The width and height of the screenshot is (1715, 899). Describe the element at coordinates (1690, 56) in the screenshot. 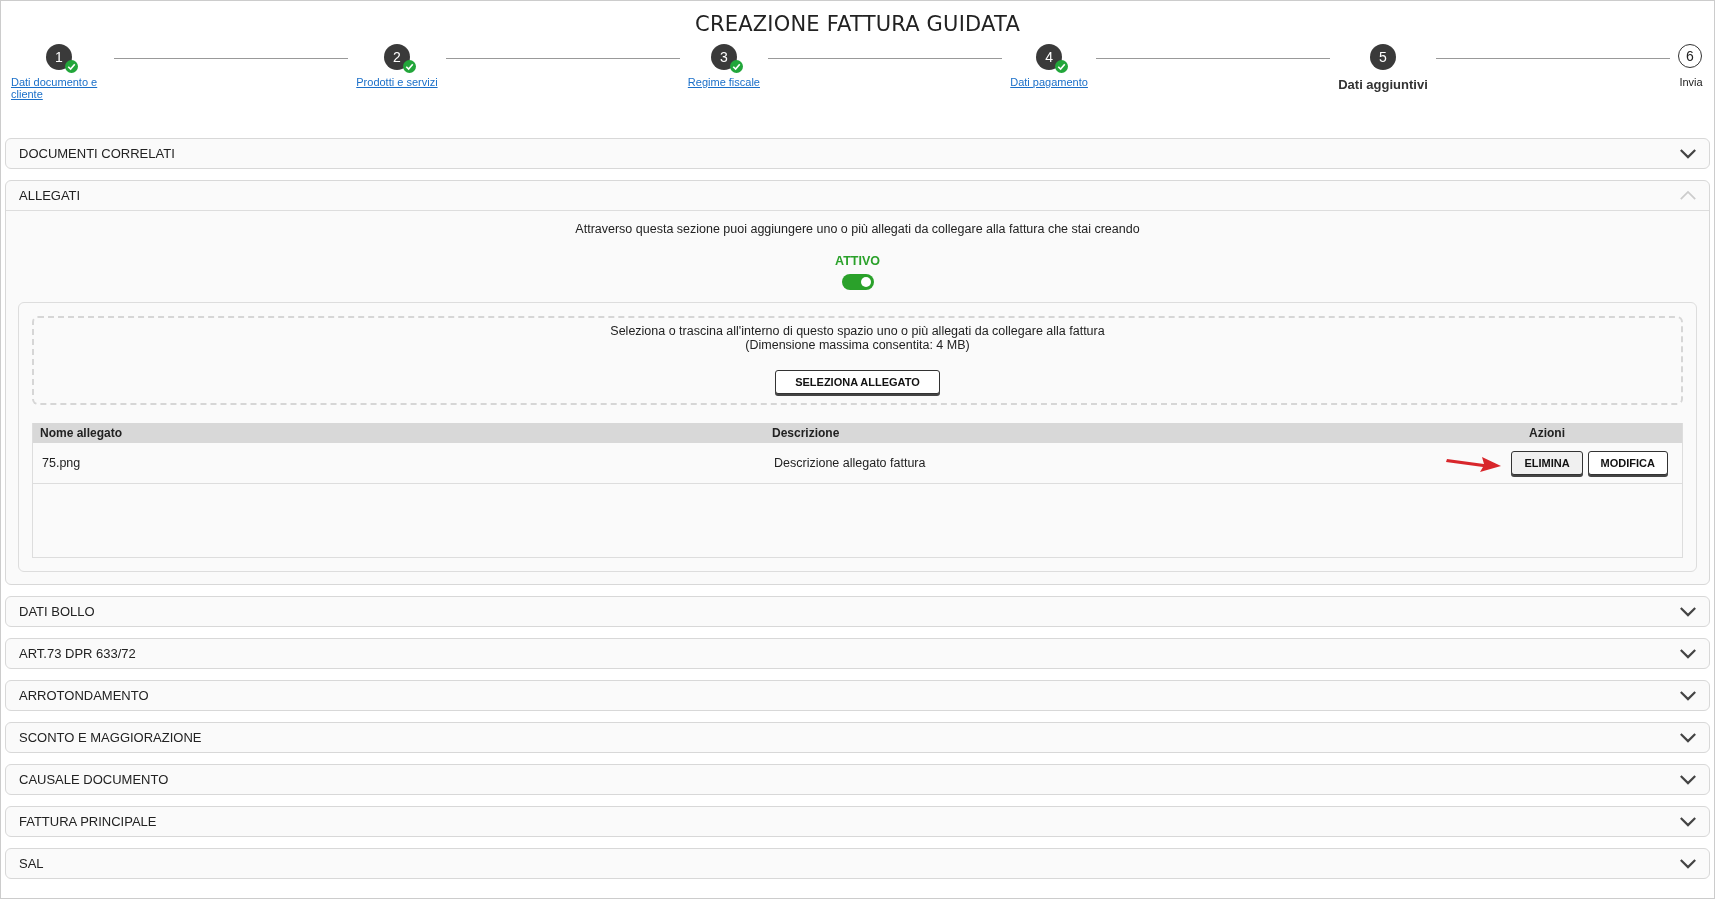

I see `step-number: 6` at that location.